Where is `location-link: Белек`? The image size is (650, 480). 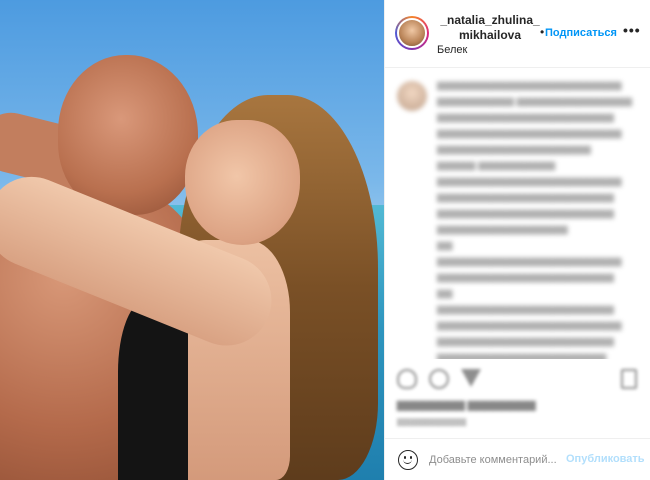 location-link: Белек is located at coordinates (452, 50).